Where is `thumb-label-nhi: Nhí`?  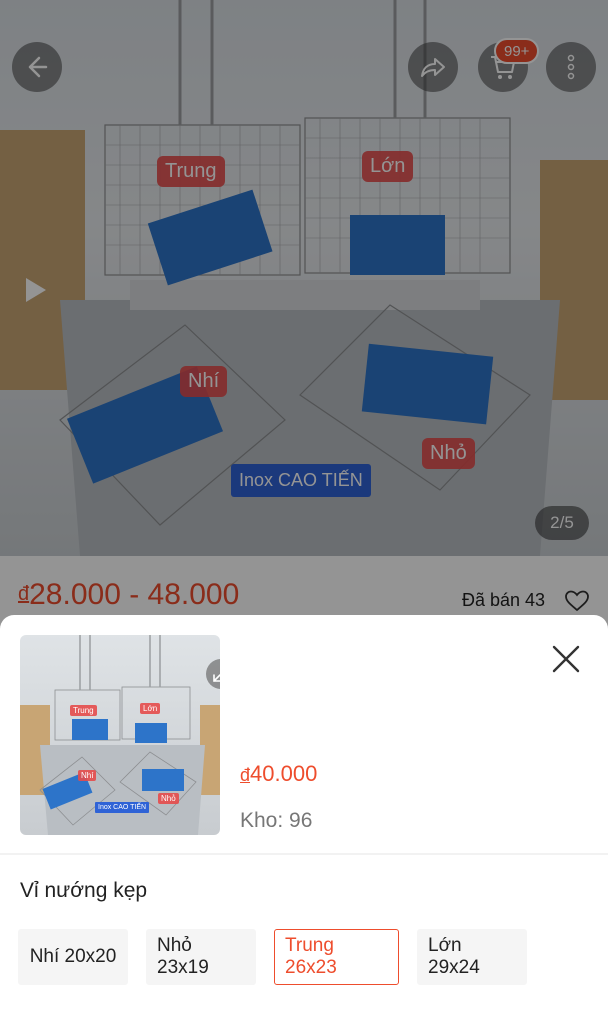 thumb-label-nhi: Nhí is located at coordinates (87, 775).